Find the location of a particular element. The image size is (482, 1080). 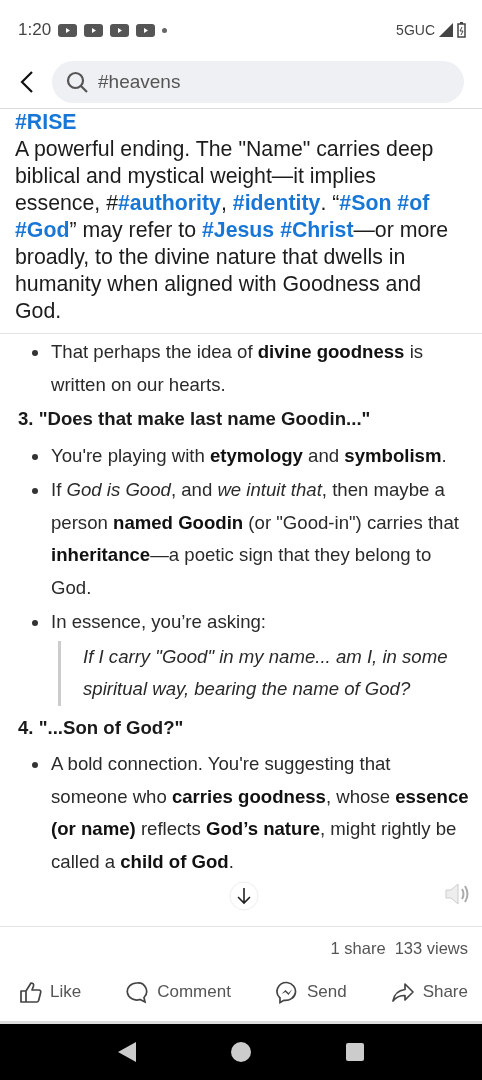

bullet-text: That perhaps the idea of divine goodness is written on our hearts. is located at coordinates (238, 368).